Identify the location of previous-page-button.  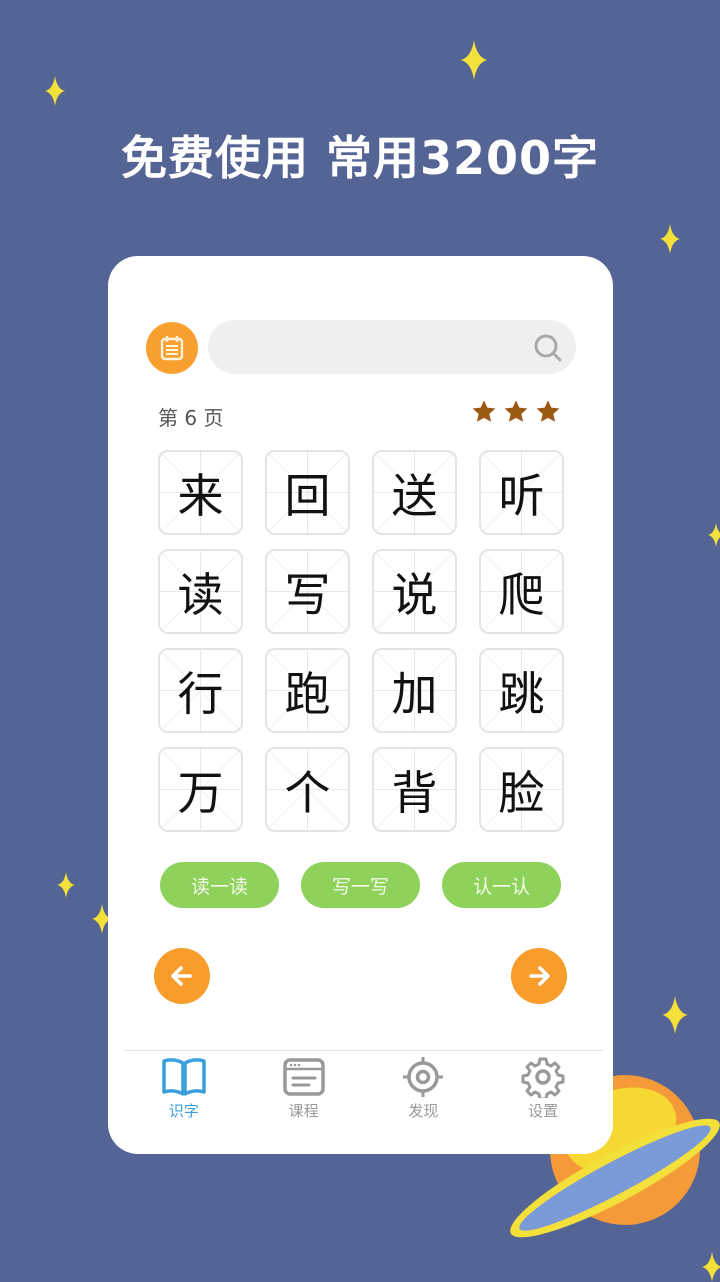
(182, 976).